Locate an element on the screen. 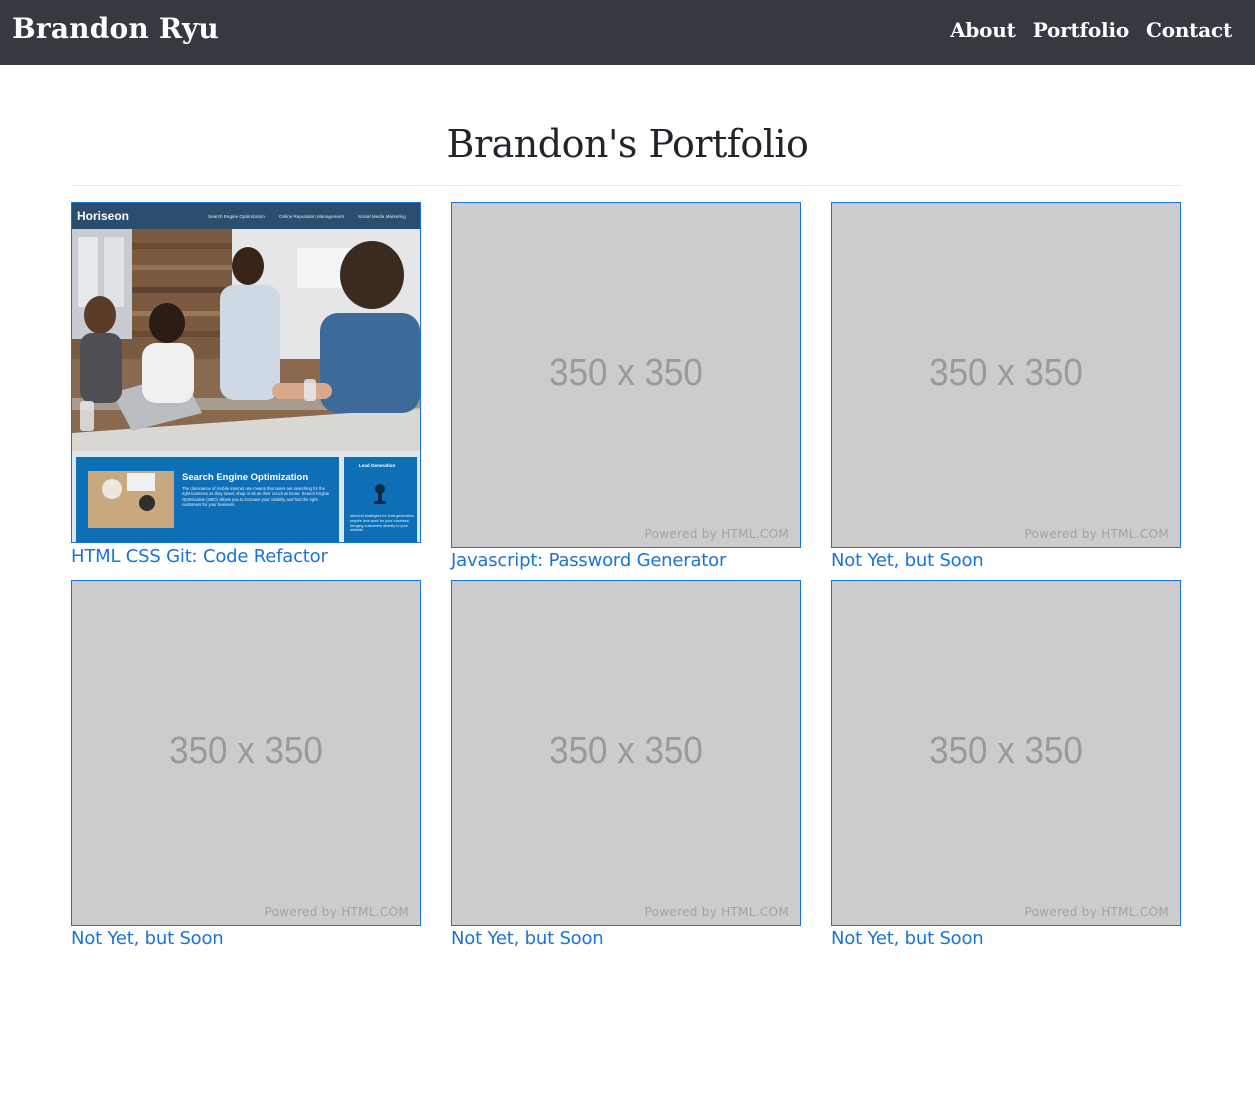 Image resolution: width=1255 pixels, height=1105 pixels. project-link-coming-soon-3: Not Yet, but Soon is located at coordinates (626, 939).